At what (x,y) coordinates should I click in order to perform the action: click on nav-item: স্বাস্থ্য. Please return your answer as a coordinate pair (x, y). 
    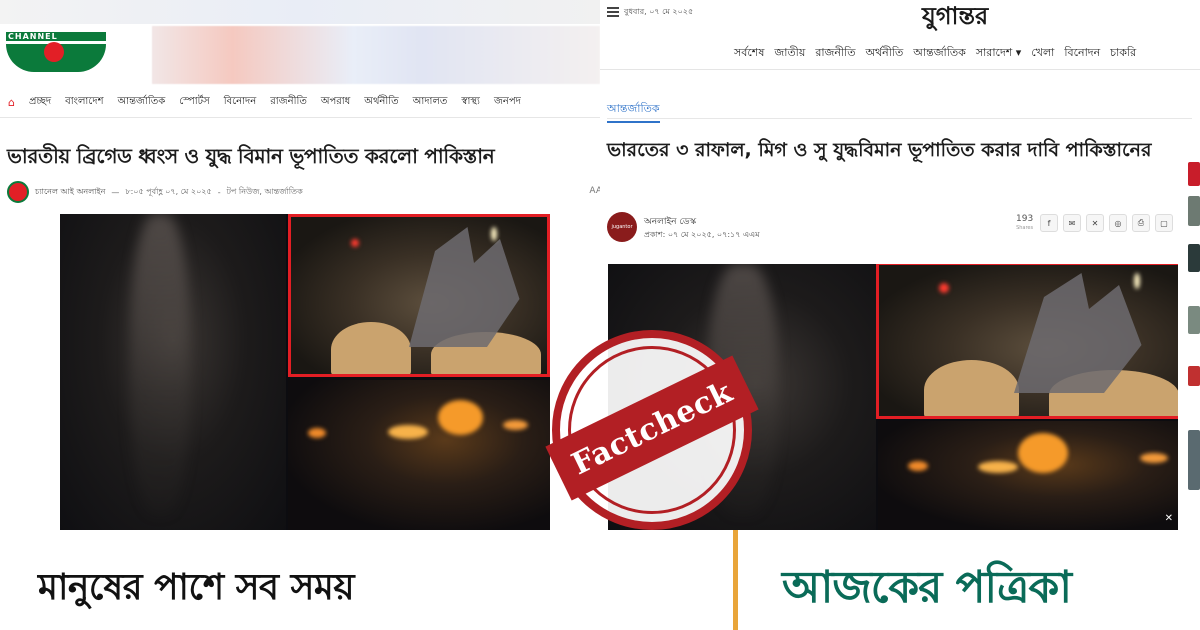
    Looking at the image, I should click on (470, 102).